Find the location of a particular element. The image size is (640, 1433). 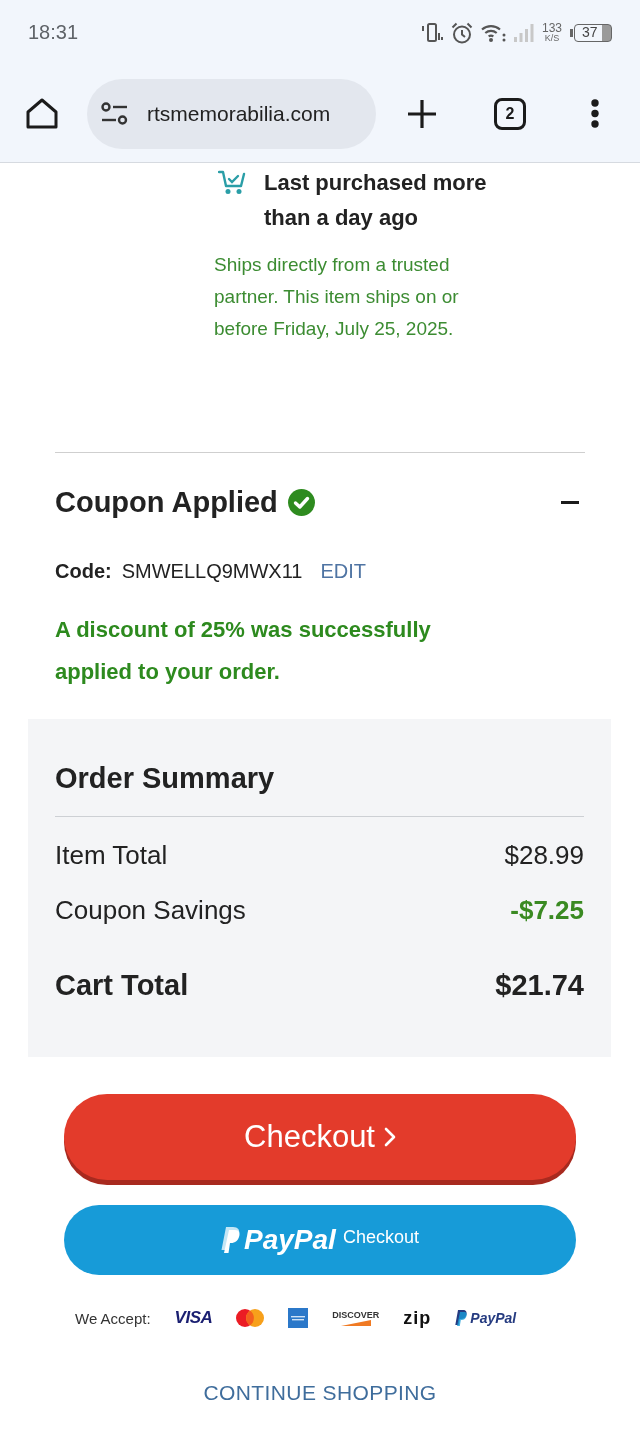

coupon-title: Coupon Applied is located at coordinates (166, 502).